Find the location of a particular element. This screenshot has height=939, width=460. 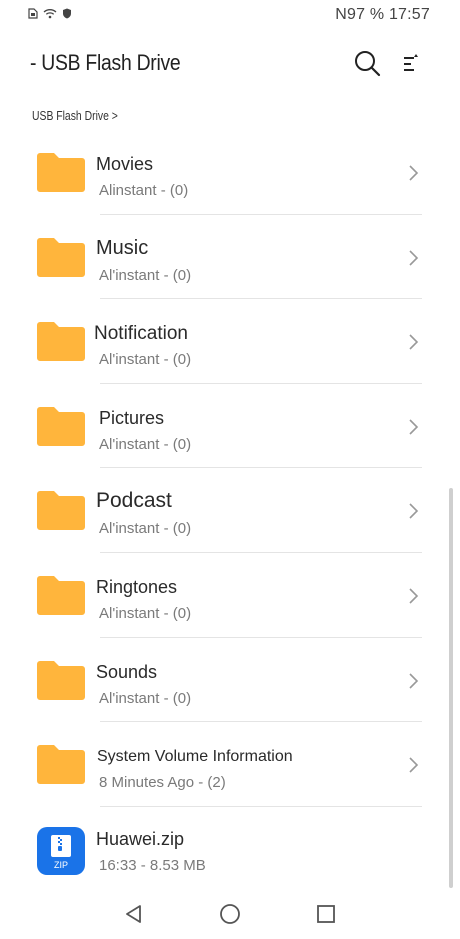

item-meta: 8 Minutes Ago - (2) is located at coordinates (162, 783).